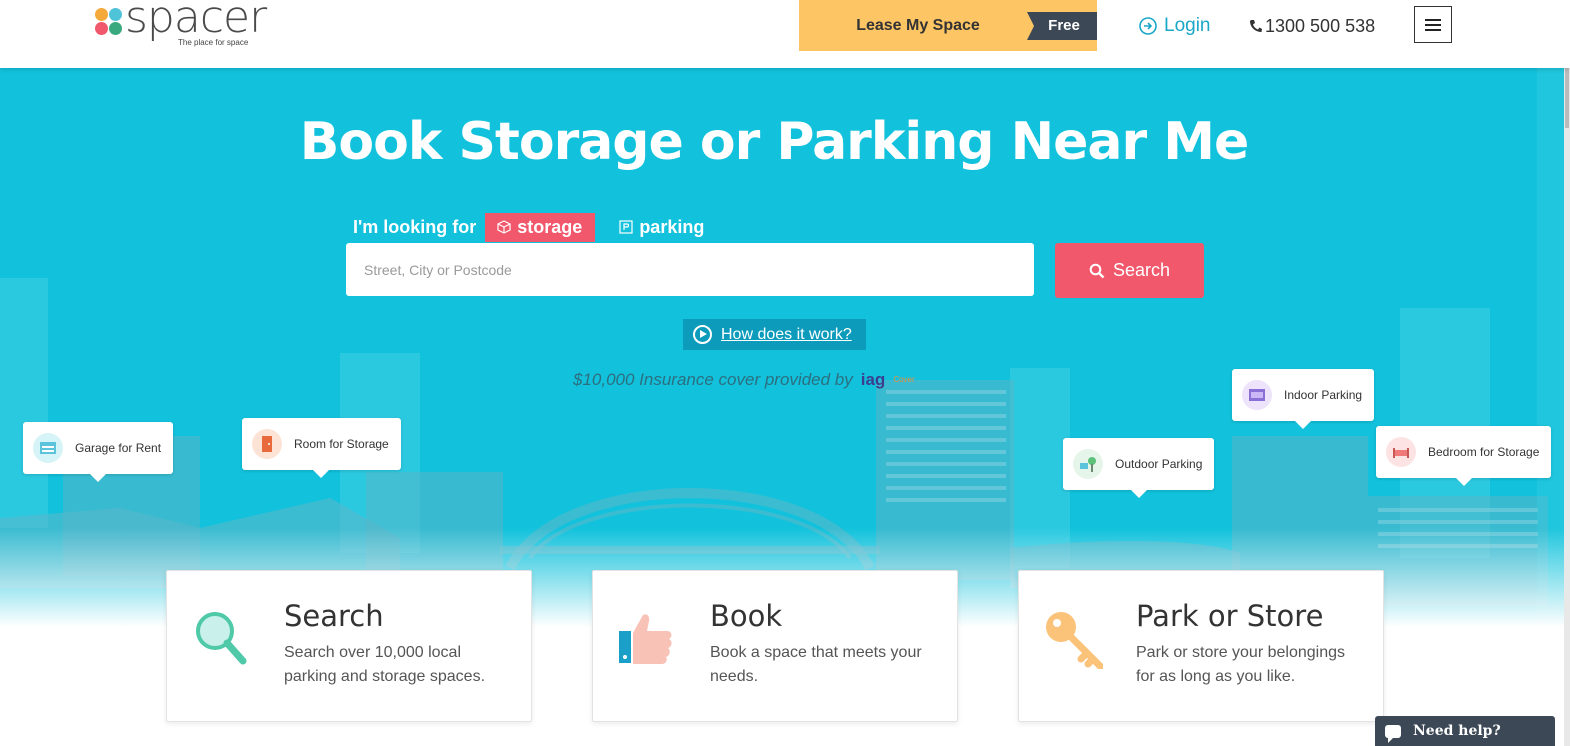 This screenshot has height=746, width=1570. What do you see at coordinates (746, 616) in the screenshot?
I see `card-title: Book` at bounding box center [746, 616].